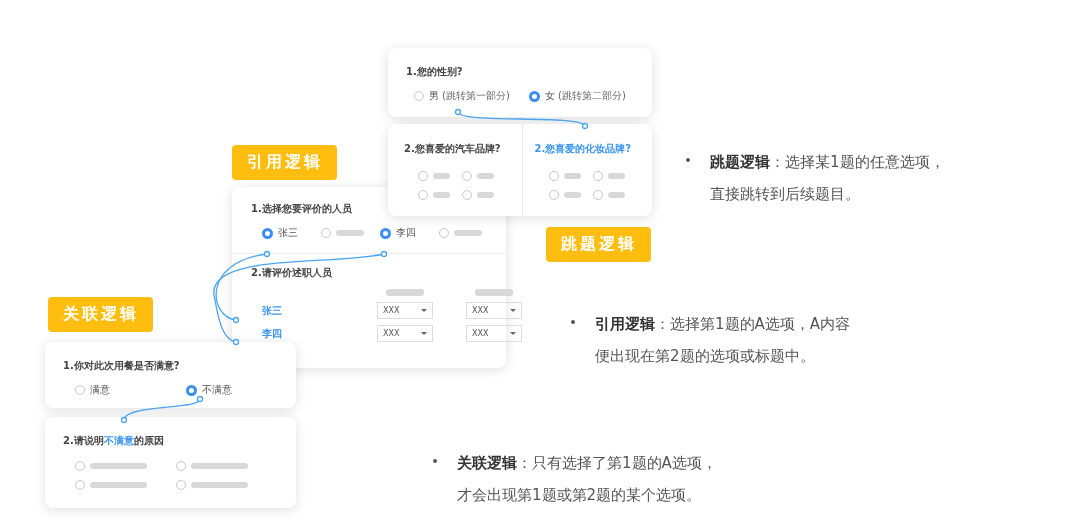 Image resolution: width=1080 pixels, height=530 pixels. I want to click on section-tag: 引用逻辑, so click(284, 162).